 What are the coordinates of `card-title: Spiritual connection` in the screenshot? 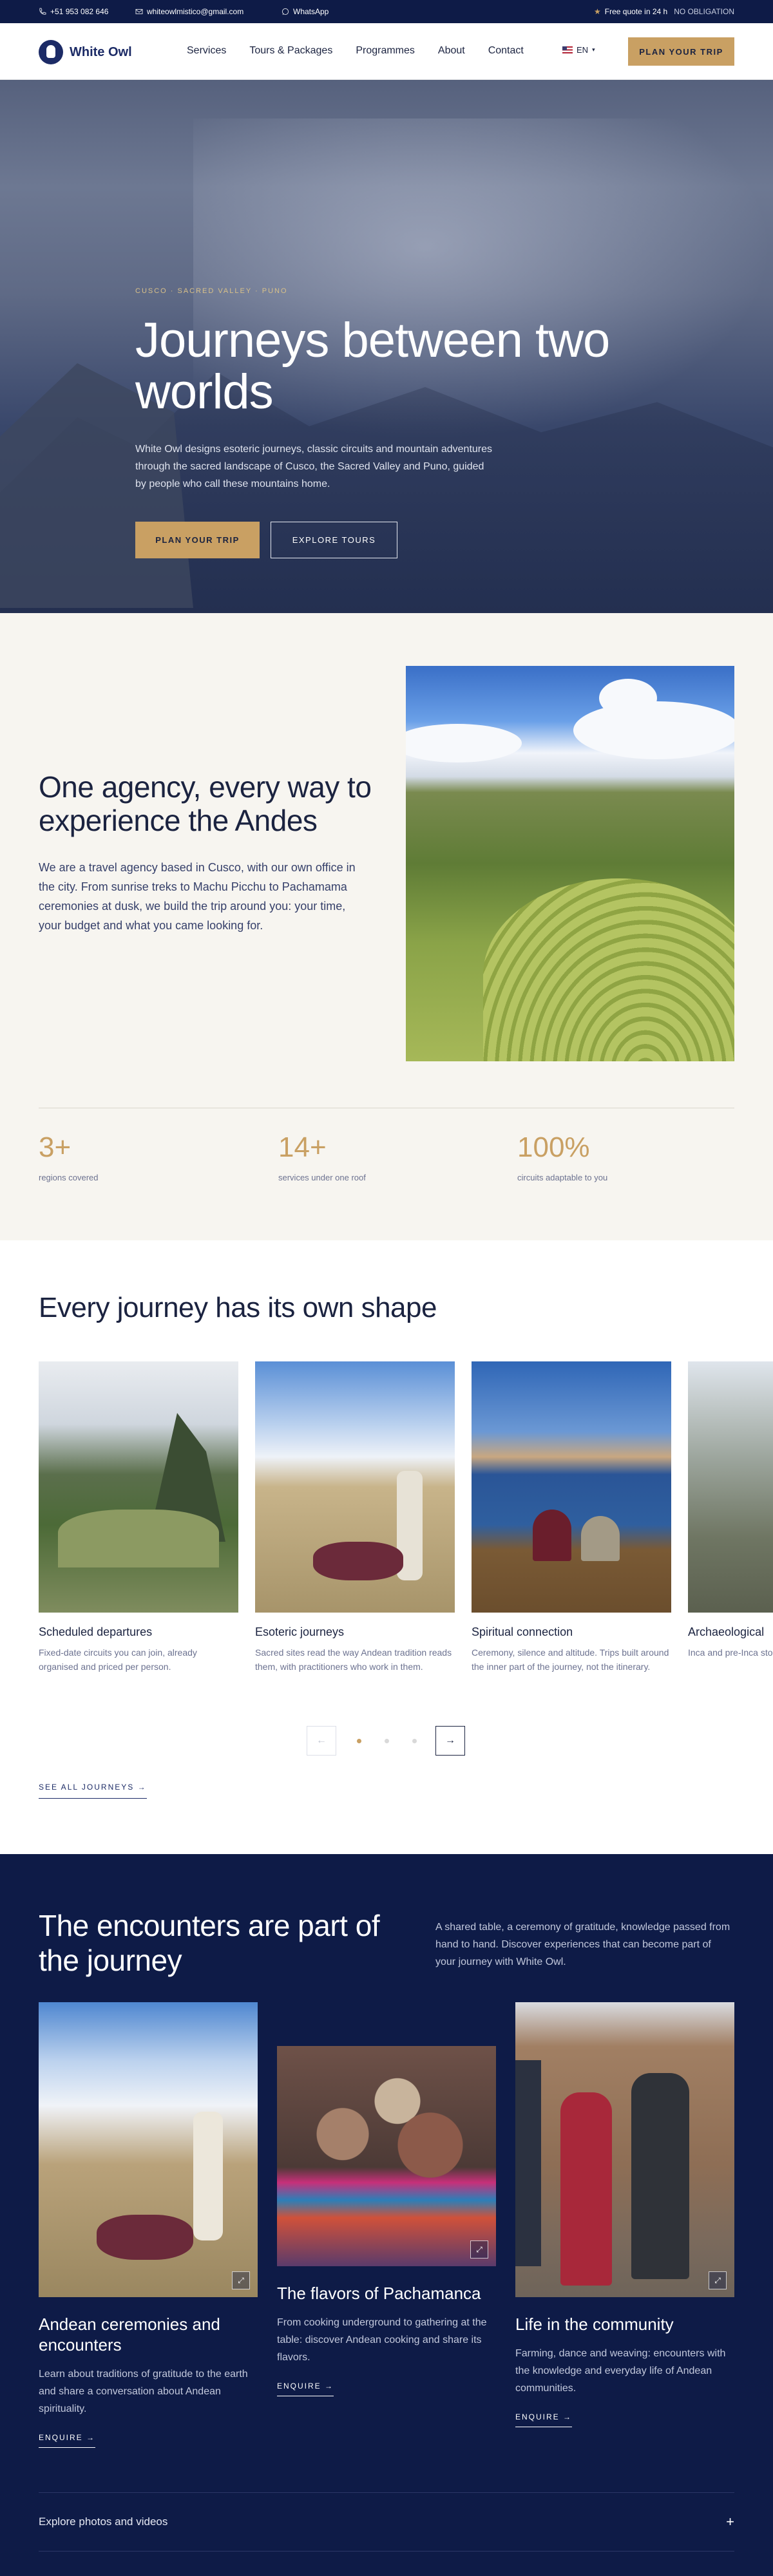 It's located at (522, 1632).